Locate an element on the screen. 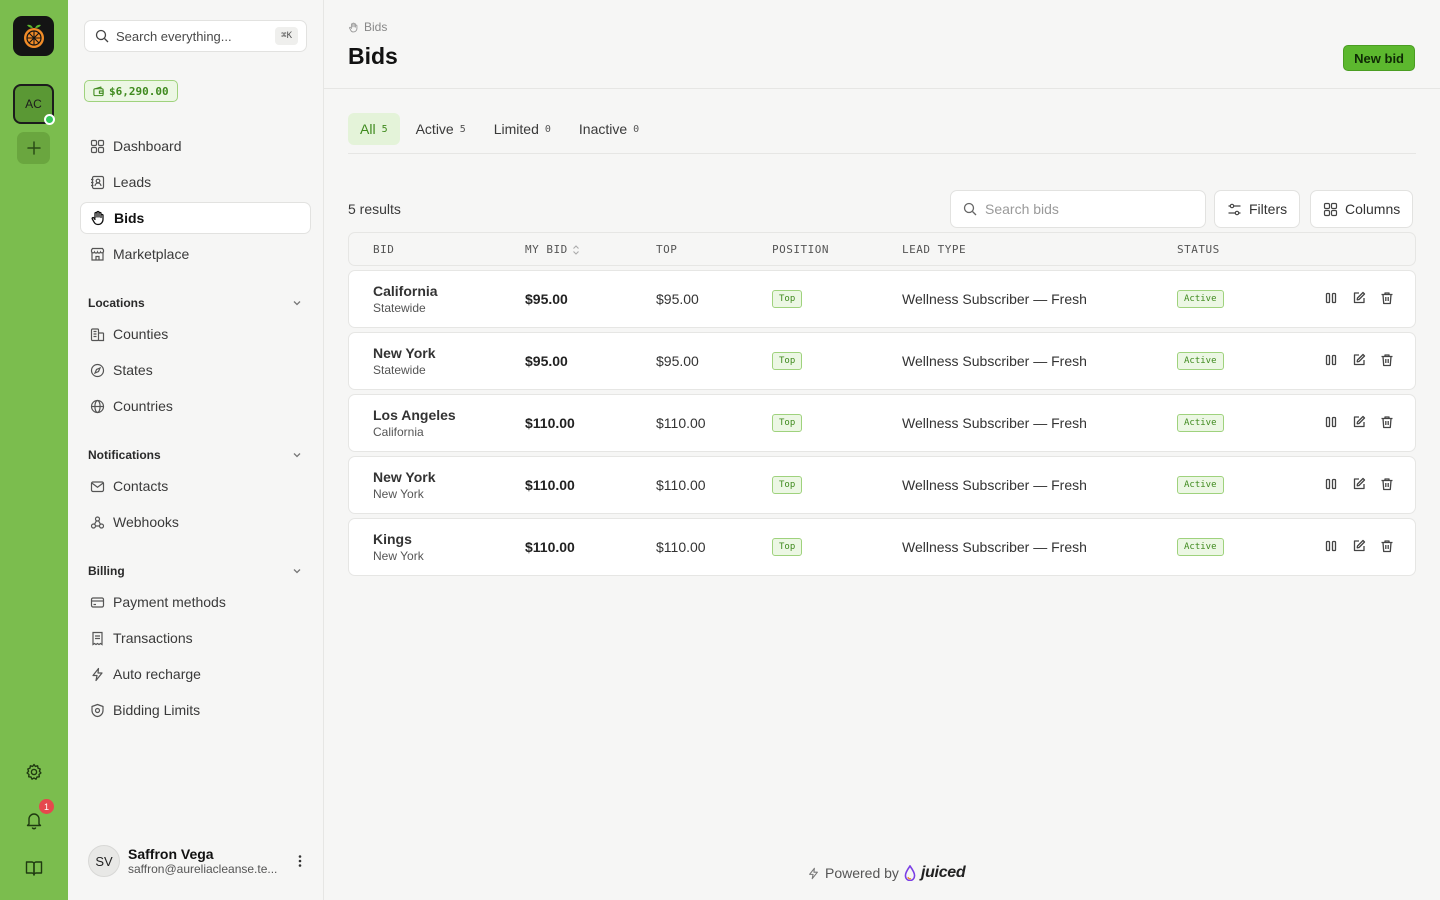 The height and width of the screenshot is (900, 1440). sidebar-item-payment-methods: Payment methods is located at coordinates (195, 602).